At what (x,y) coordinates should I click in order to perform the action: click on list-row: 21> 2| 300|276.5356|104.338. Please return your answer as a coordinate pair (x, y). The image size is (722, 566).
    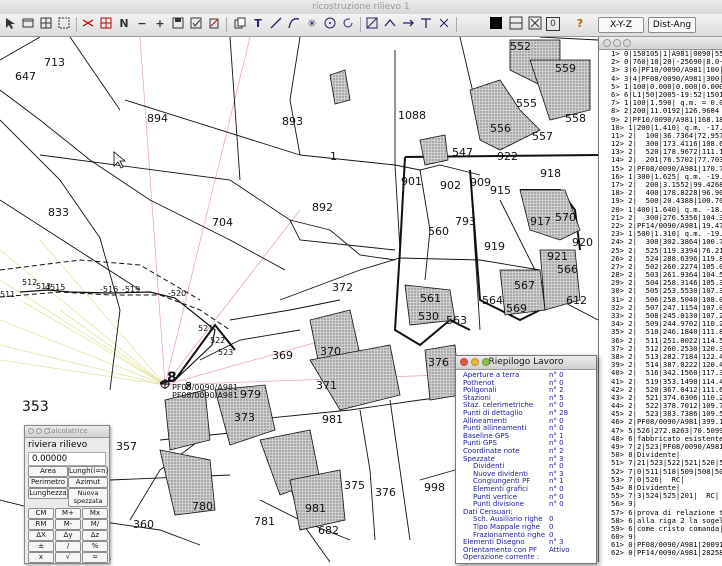
    Looking at the image, I should click on (666, 218).